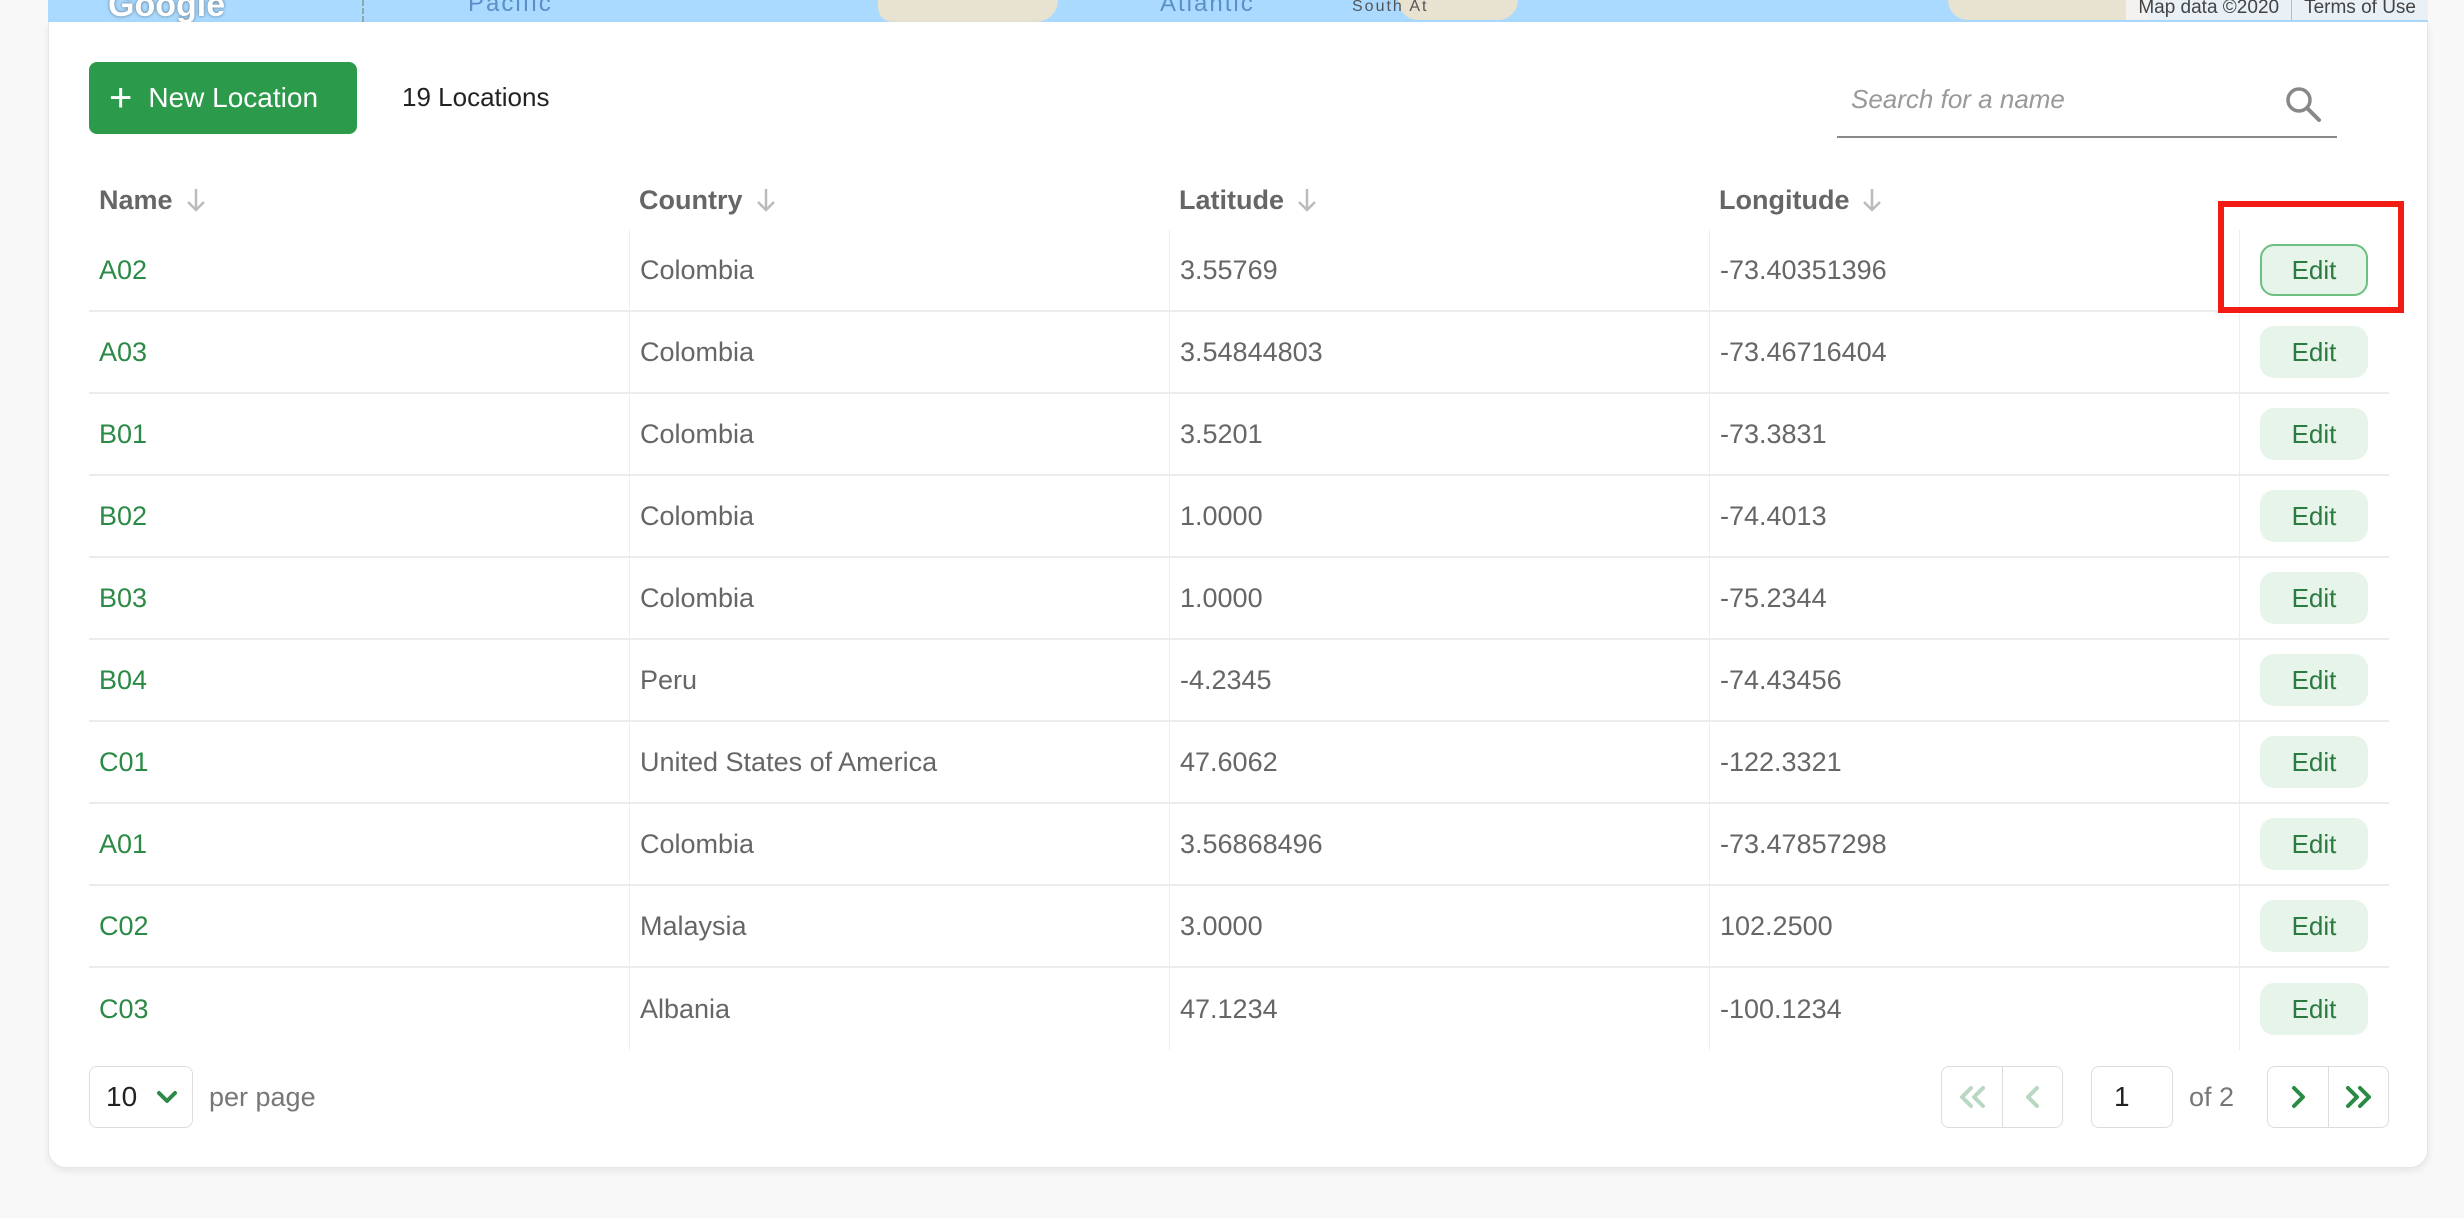  Describe the element at coordinates (359, 270) in the screenshot. I see `location-name-link: A02` at that location.